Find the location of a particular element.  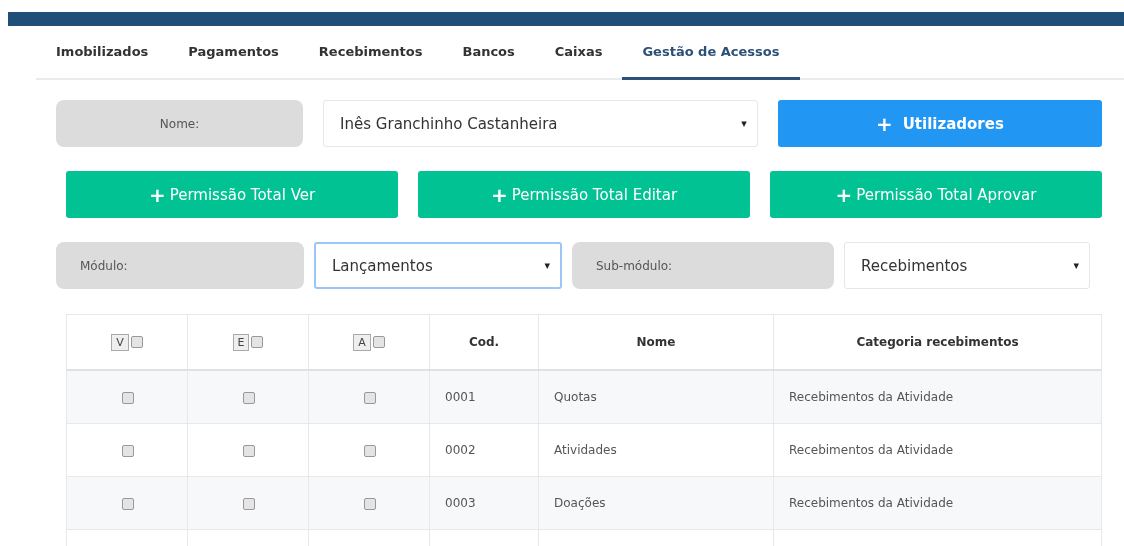

column-letter: V is located at coordinates (120, 342).